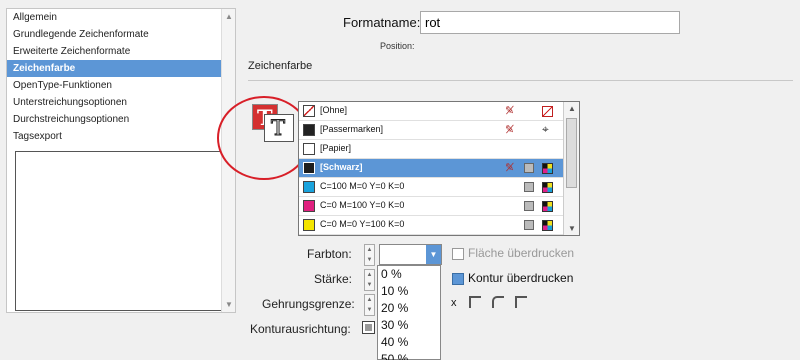 The image size is (800, 360). Describe the element at coordinates (362, 186) in the screenshot. I see `swatch-name: C=100 M=0 Y=0 K=0` at that location.